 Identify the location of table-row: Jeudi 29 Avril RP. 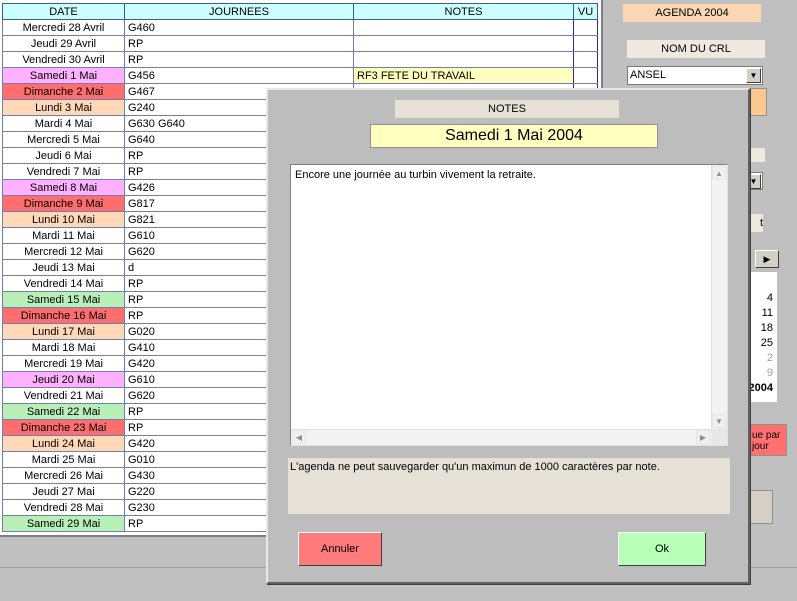
(300, 43).